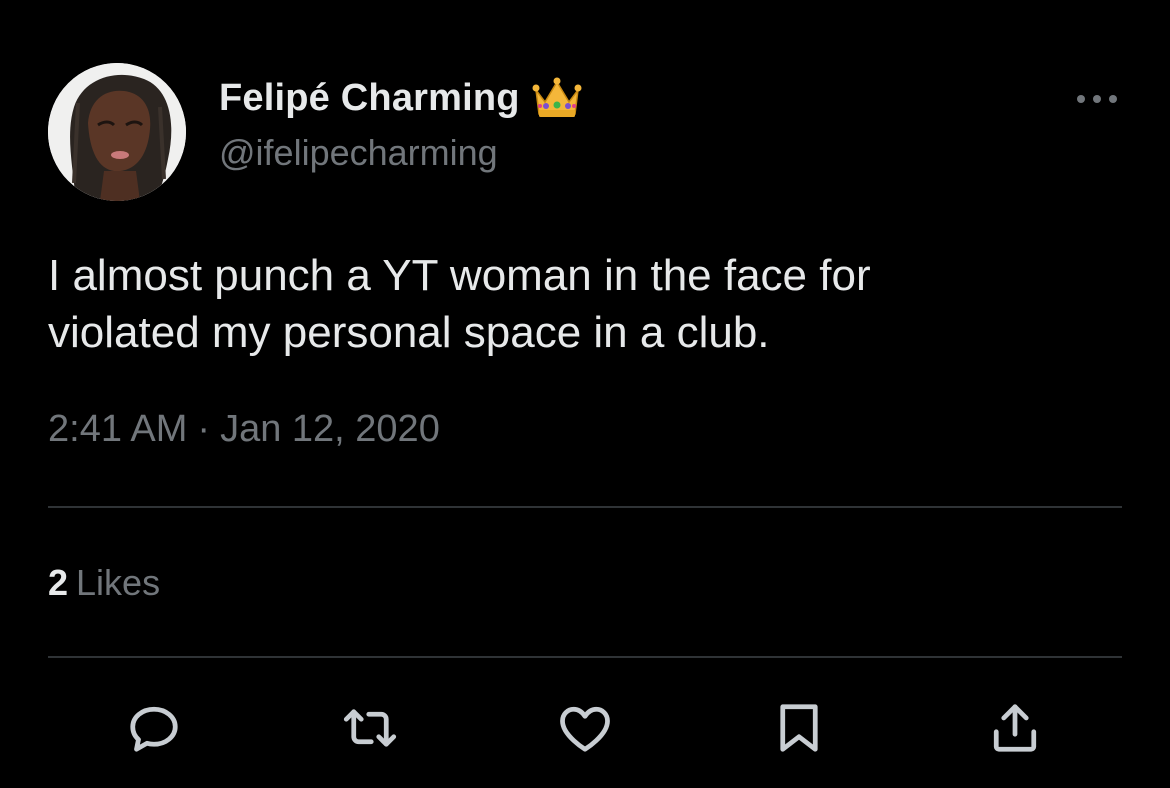 This screenshot has height=788, width=1170. Describe the element at coordinates (358, 153) in the screenshot. I see `author-handle: @ifelipecharming` at that location.